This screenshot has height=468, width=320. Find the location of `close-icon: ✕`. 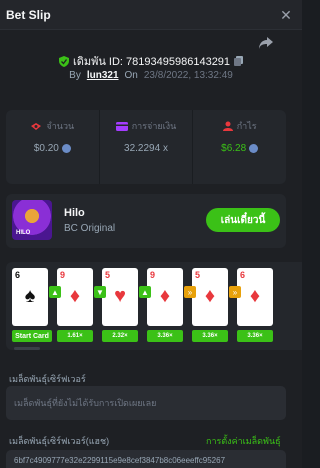

close-icon: ✕ is located at coordinates (286, 15).